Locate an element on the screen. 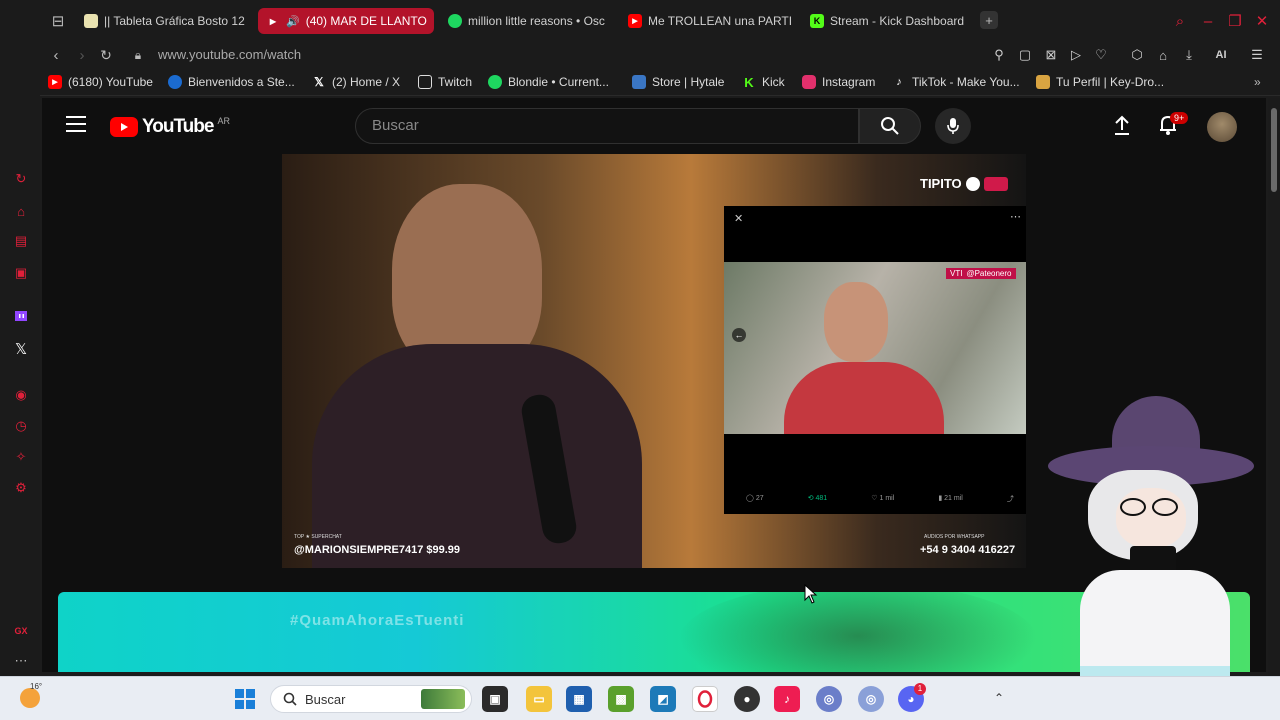 The height and width of the screenshot is (720, 1280). snapshot-icon: ▢ is located at coordinates (1025, 55).